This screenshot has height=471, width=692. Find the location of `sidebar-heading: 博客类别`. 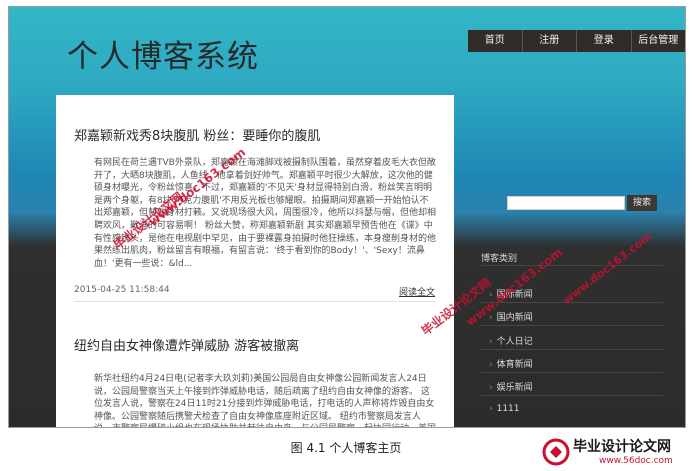

sidebar-heading: 博客类别 is located at coordinates (499, 259).